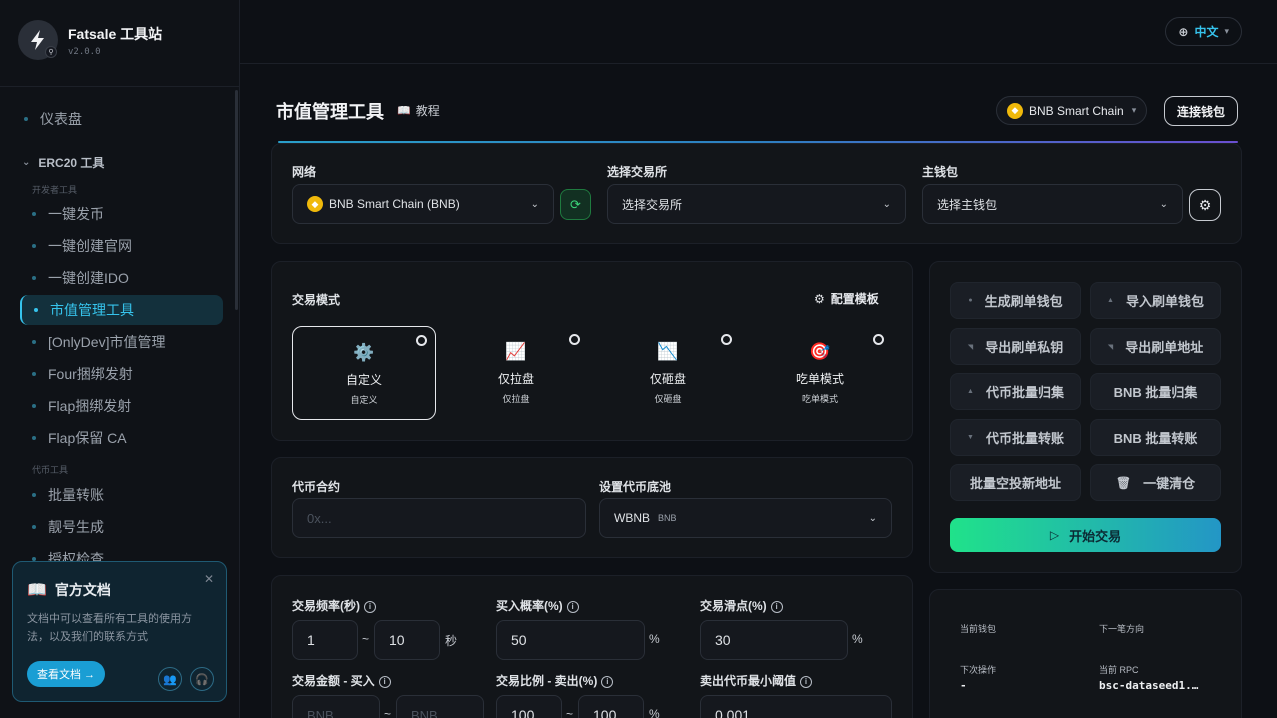  What do you see at coordinates (1085, 535) in the screenshot?
I see `start-trading-button: ▷ 开始交易` at bounding box center [1085, 535].